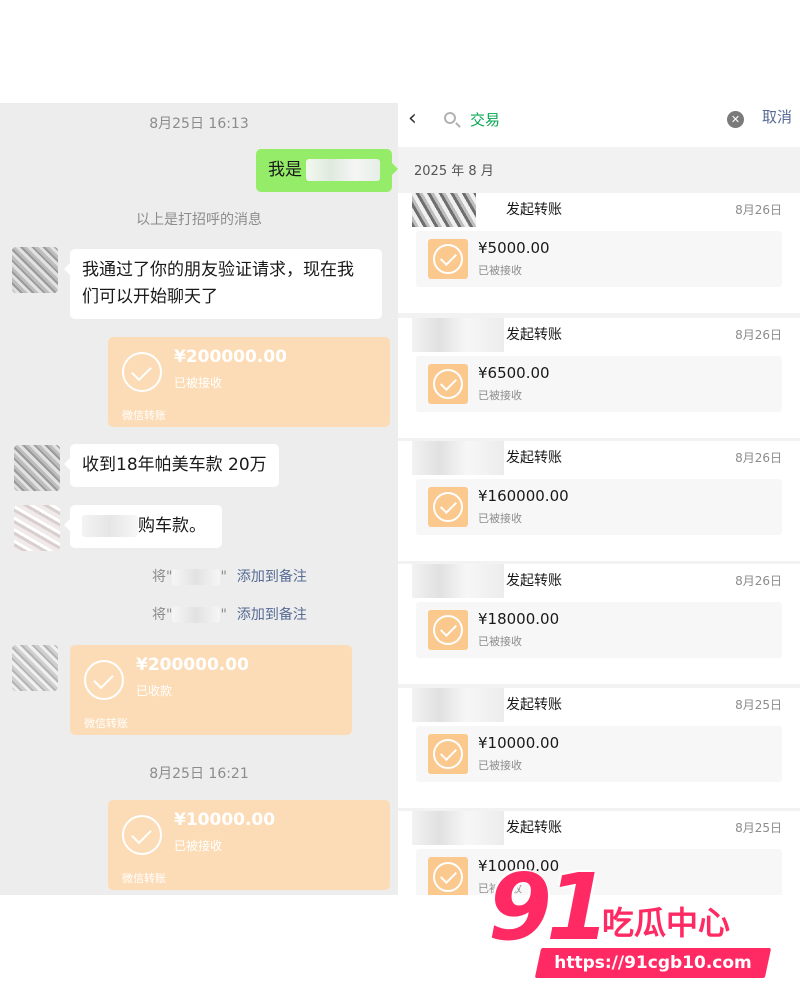 The height and width of the screenshot is (1000, 800). I want to click on transaction-item: 发起转账 8月25日 ¥10000.00 已被接收, so click(599, 748).